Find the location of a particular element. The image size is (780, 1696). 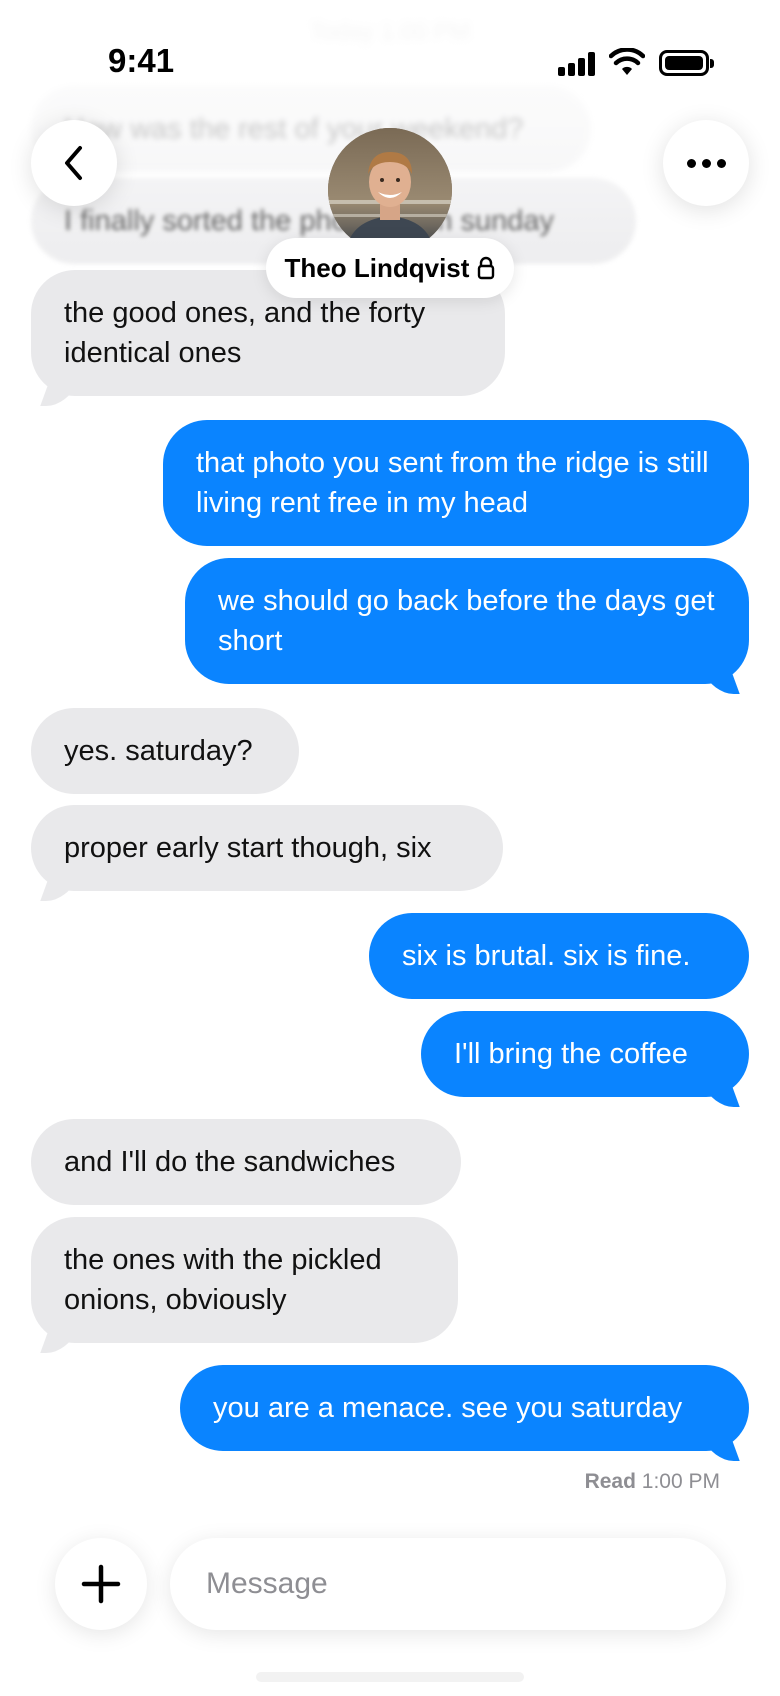

wifi-icon is located at coordinates (627, 61).